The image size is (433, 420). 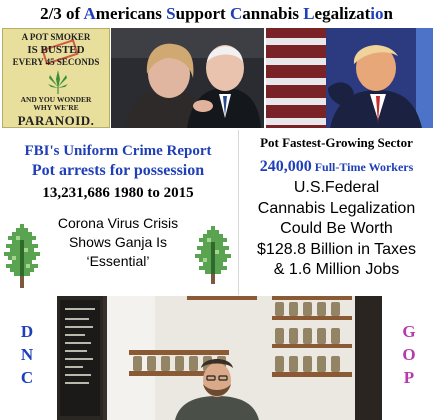 What do you see at coordinates (27, 377) in the screenshot?
I see `dnc-letter-c: C` at bounding box center [27, 377].